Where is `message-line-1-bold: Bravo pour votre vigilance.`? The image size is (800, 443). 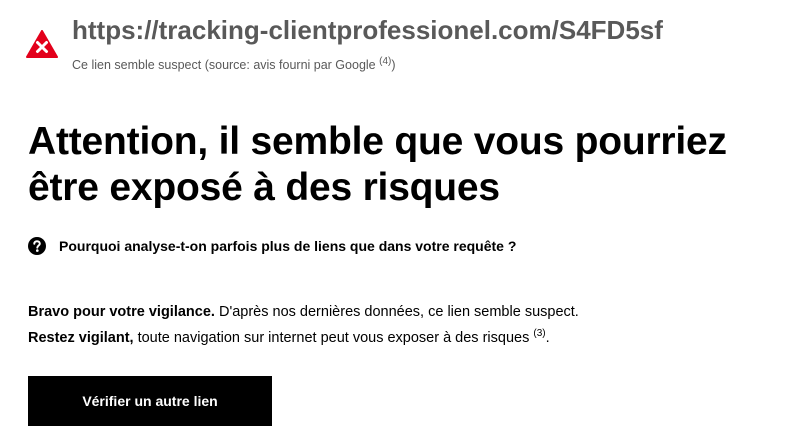
message-line-1-bold: Bravo pour votre vigilance. is located at coordinates (121, 312).